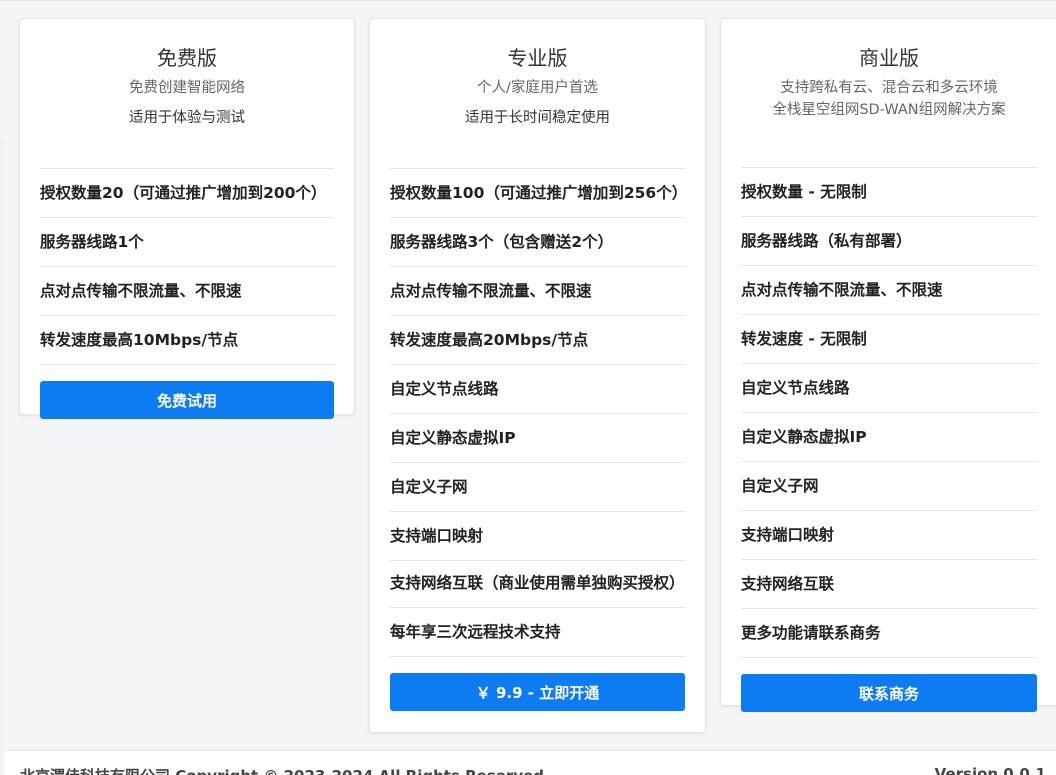 The width and height of the screenshot is (1056, 775). What do you see at coordinates (889, 584) in the screenshot?
I see `feature-item: 支持网络互联` at bounding box center [889, 584].